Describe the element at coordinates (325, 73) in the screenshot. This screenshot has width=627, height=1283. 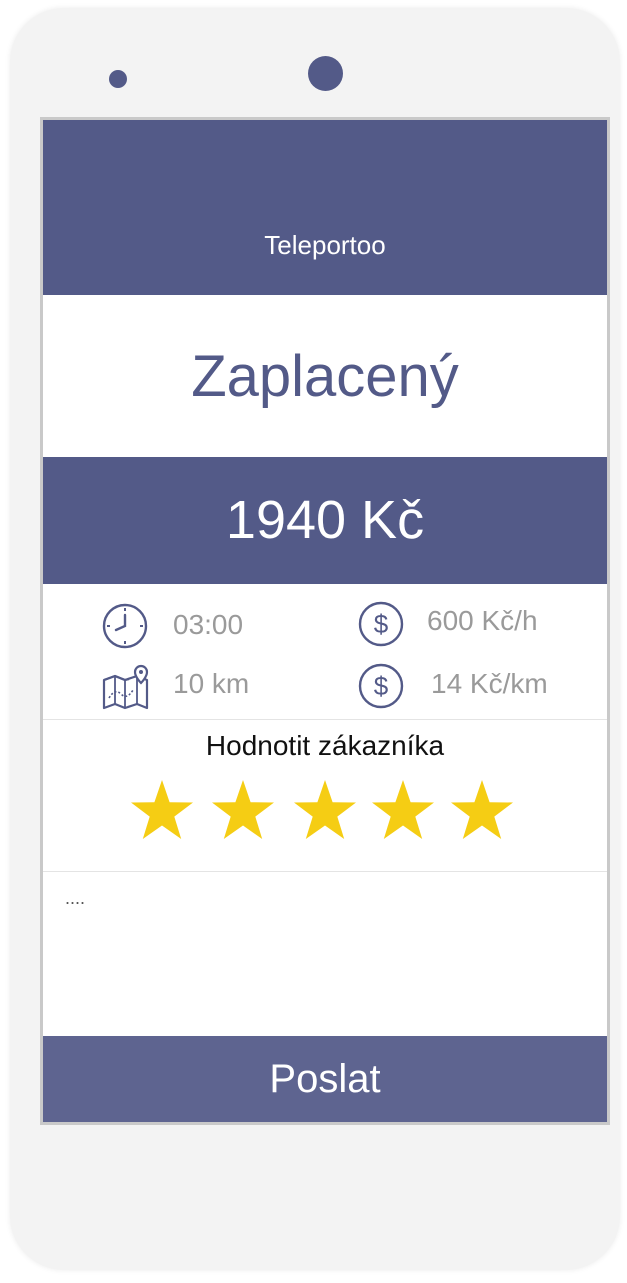
I see `camera-dot` at that location.